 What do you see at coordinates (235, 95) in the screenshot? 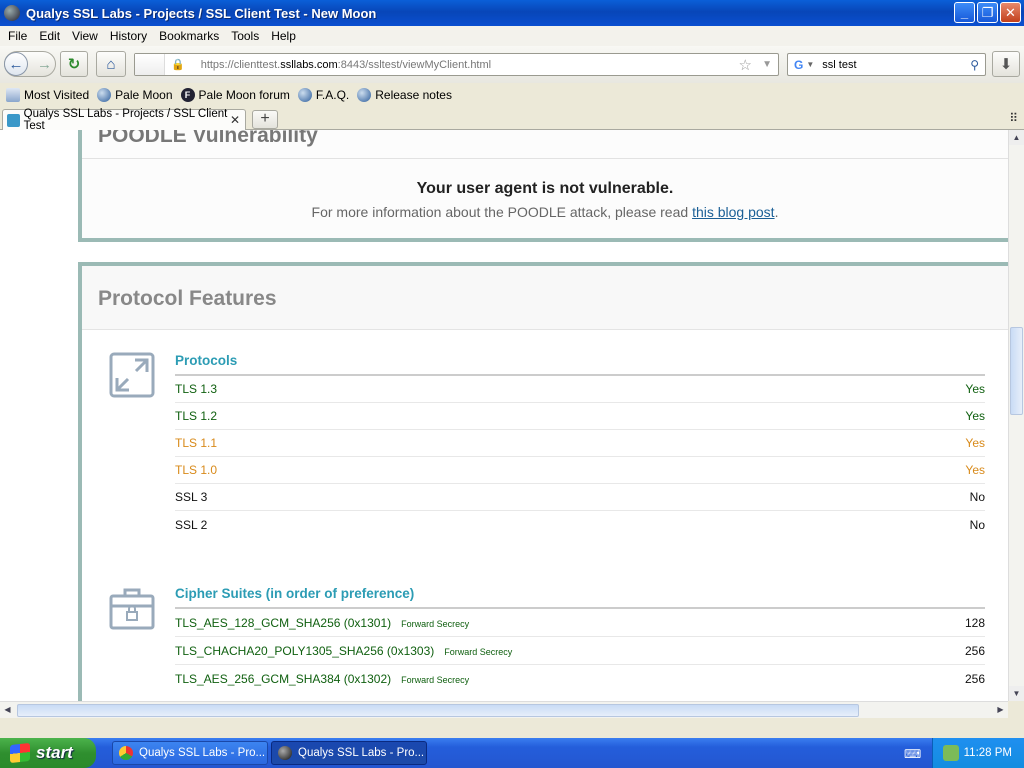
I see `bookmark-pale-moon-forum: F Pale Moon forum` at bounding box center [235, 95].